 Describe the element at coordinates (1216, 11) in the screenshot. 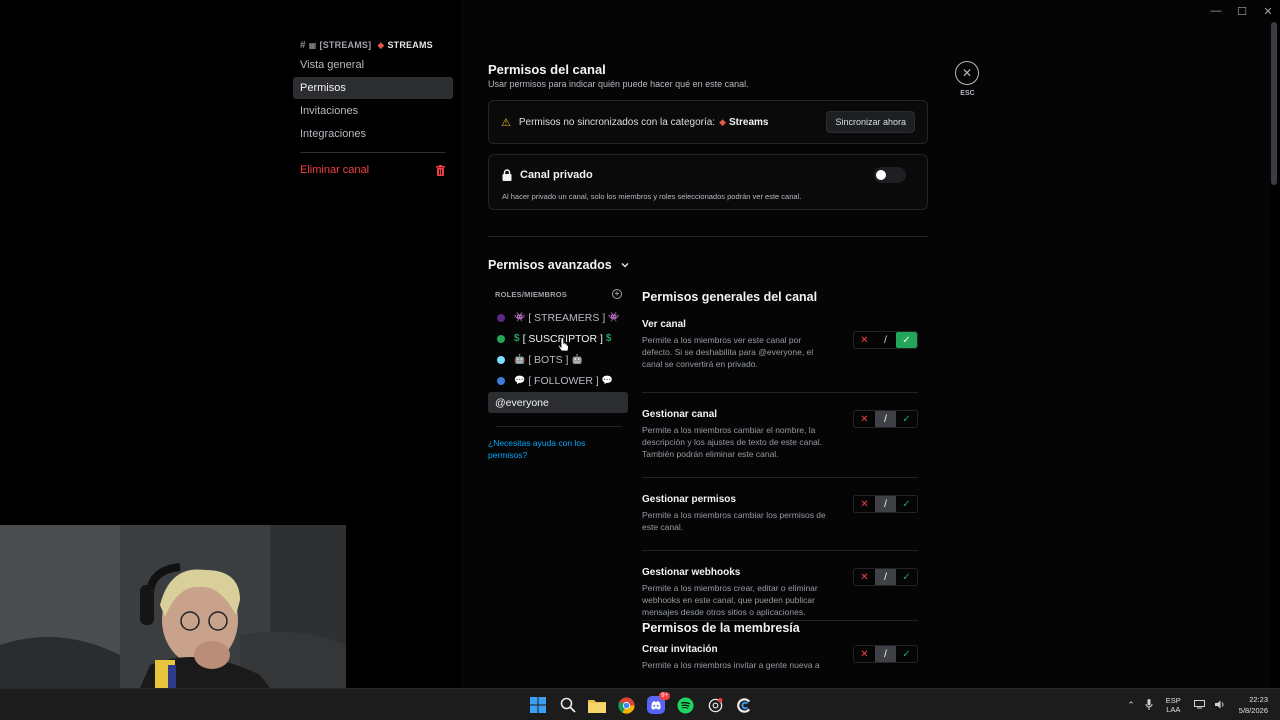

I see `minimize-button: —` at that location.